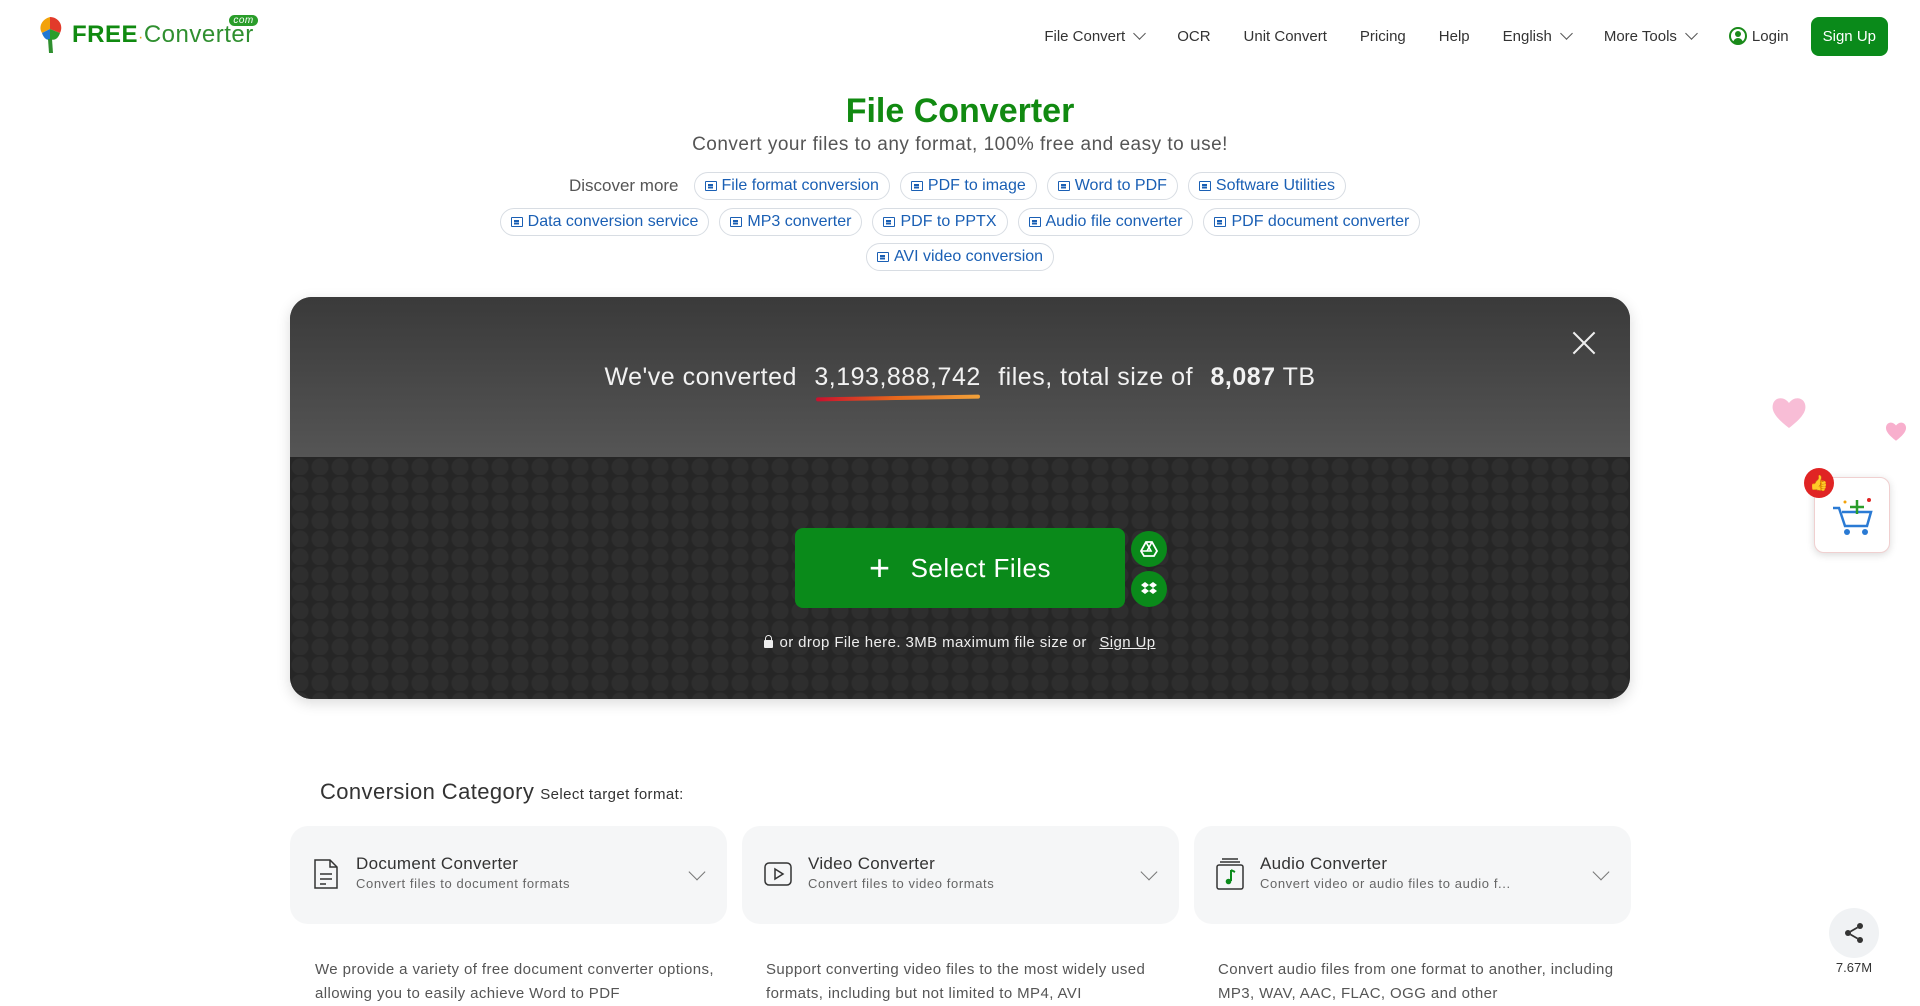 The height and width of the screenshot is (1006, 1920). I want to click on nav-ocr: OCR, so click(1193, 36).